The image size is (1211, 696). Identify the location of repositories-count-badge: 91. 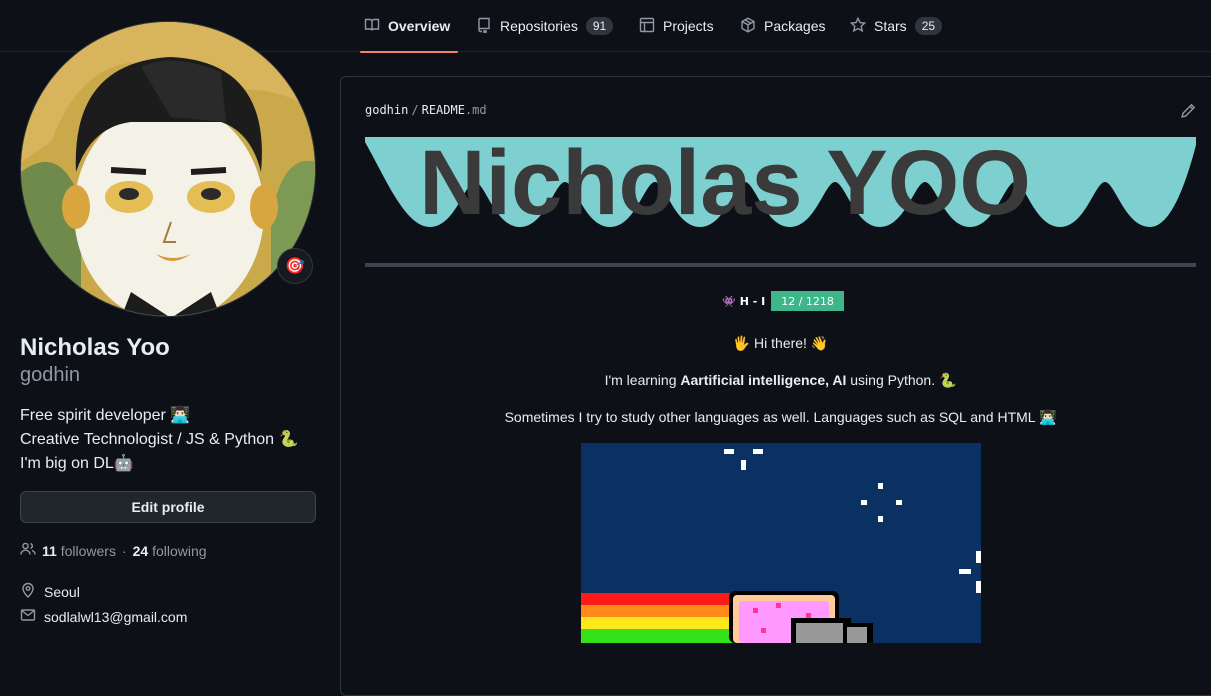
(599, 26).